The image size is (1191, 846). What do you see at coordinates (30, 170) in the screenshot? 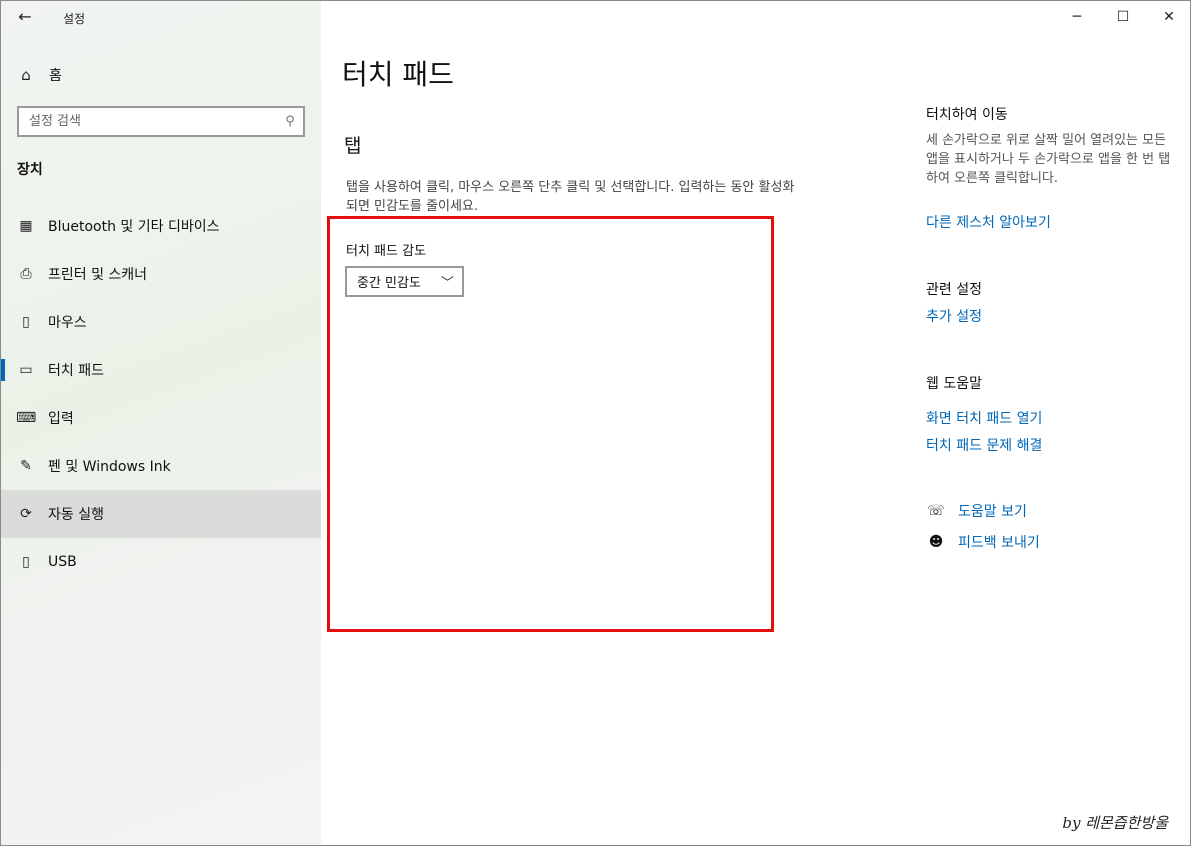
I see `sidebar-section-title: 장치` at bounding box center [30, 170].